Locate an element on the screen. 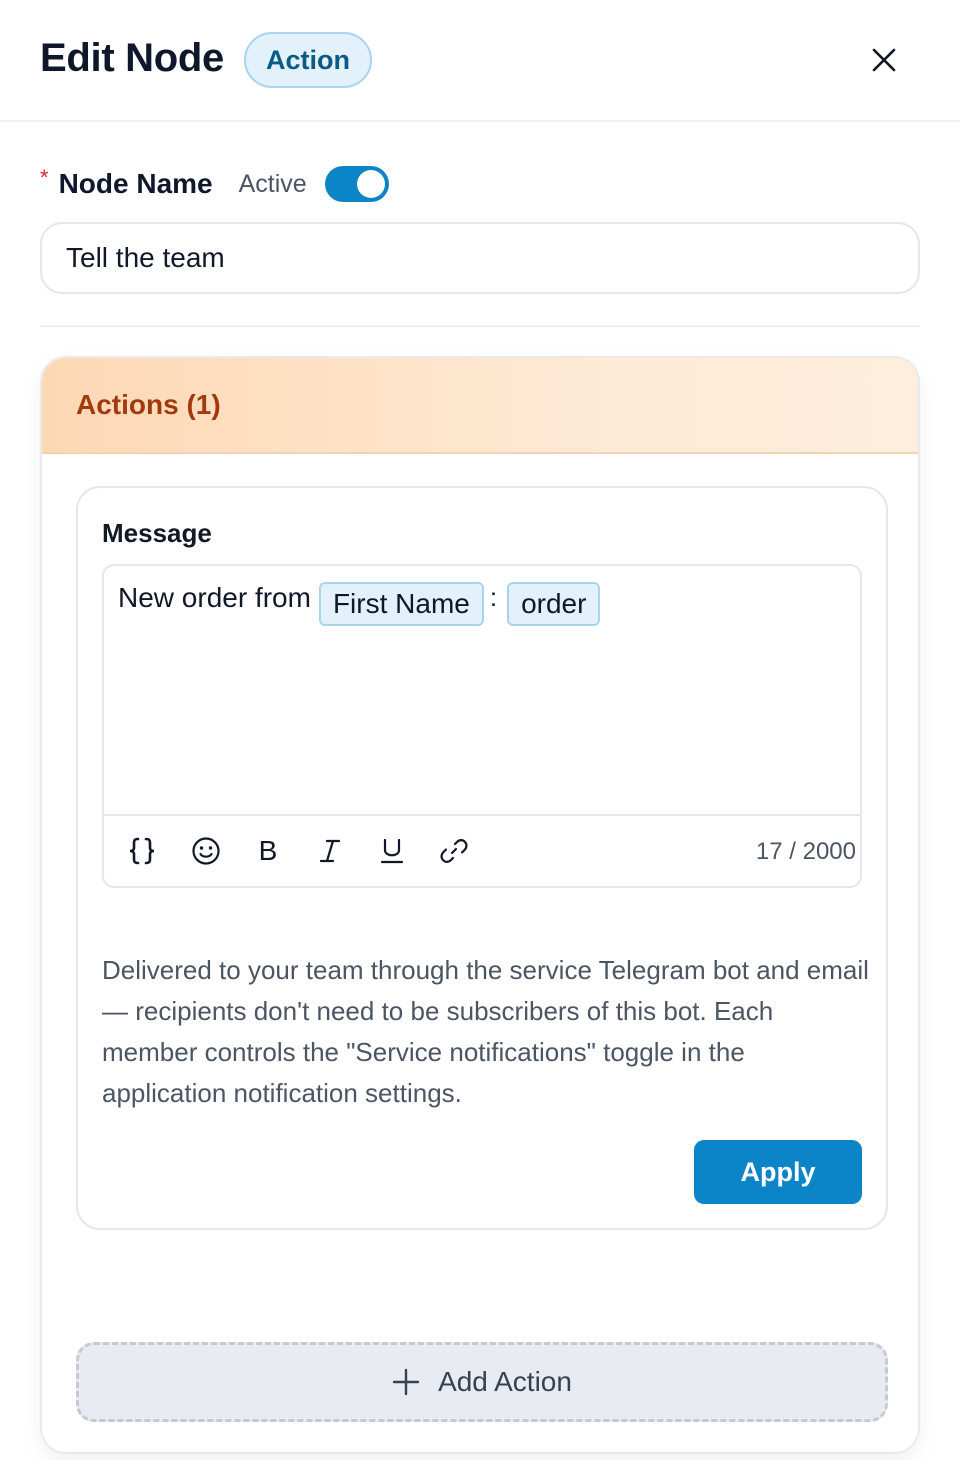  node-name-input is located at coordinates (480, 258).